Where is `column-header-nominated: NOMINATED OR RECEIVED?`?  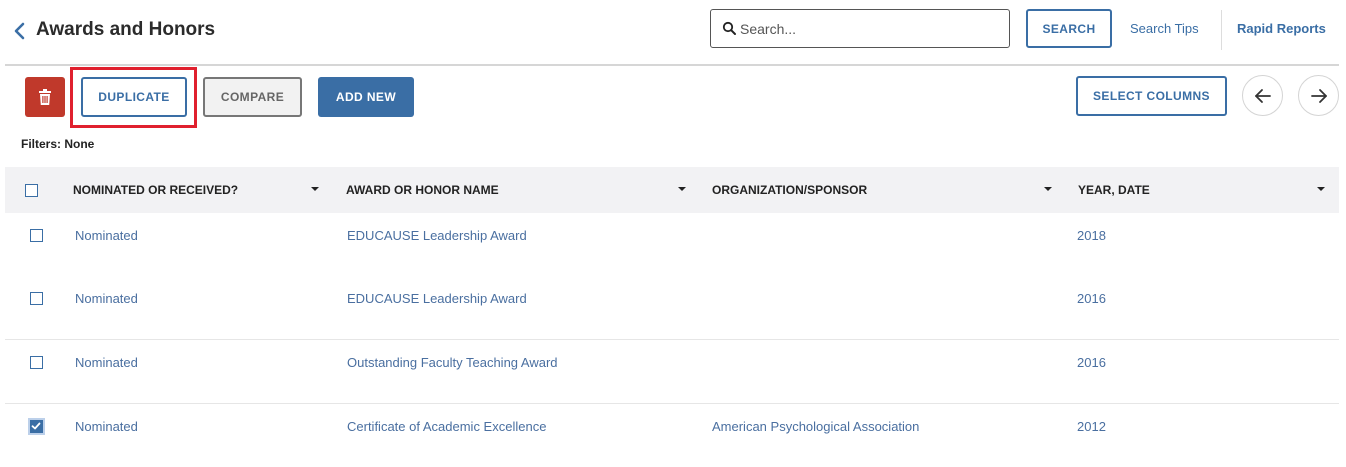 column-header-nominated: NOMINATED OR RECEIVED? is located at coordinates (155, 190).